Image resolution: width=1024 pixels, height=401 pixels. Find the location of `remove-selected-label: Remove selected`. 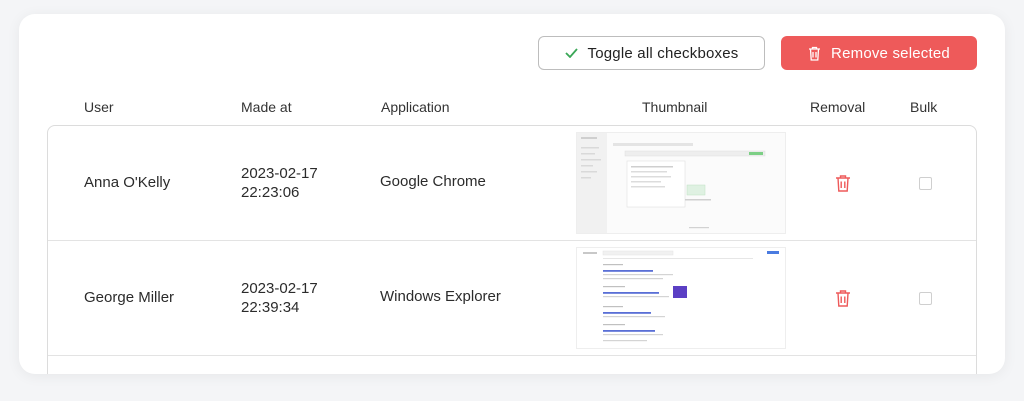

remove-selected-label: Remove selected is located at coordinates (890, 53).